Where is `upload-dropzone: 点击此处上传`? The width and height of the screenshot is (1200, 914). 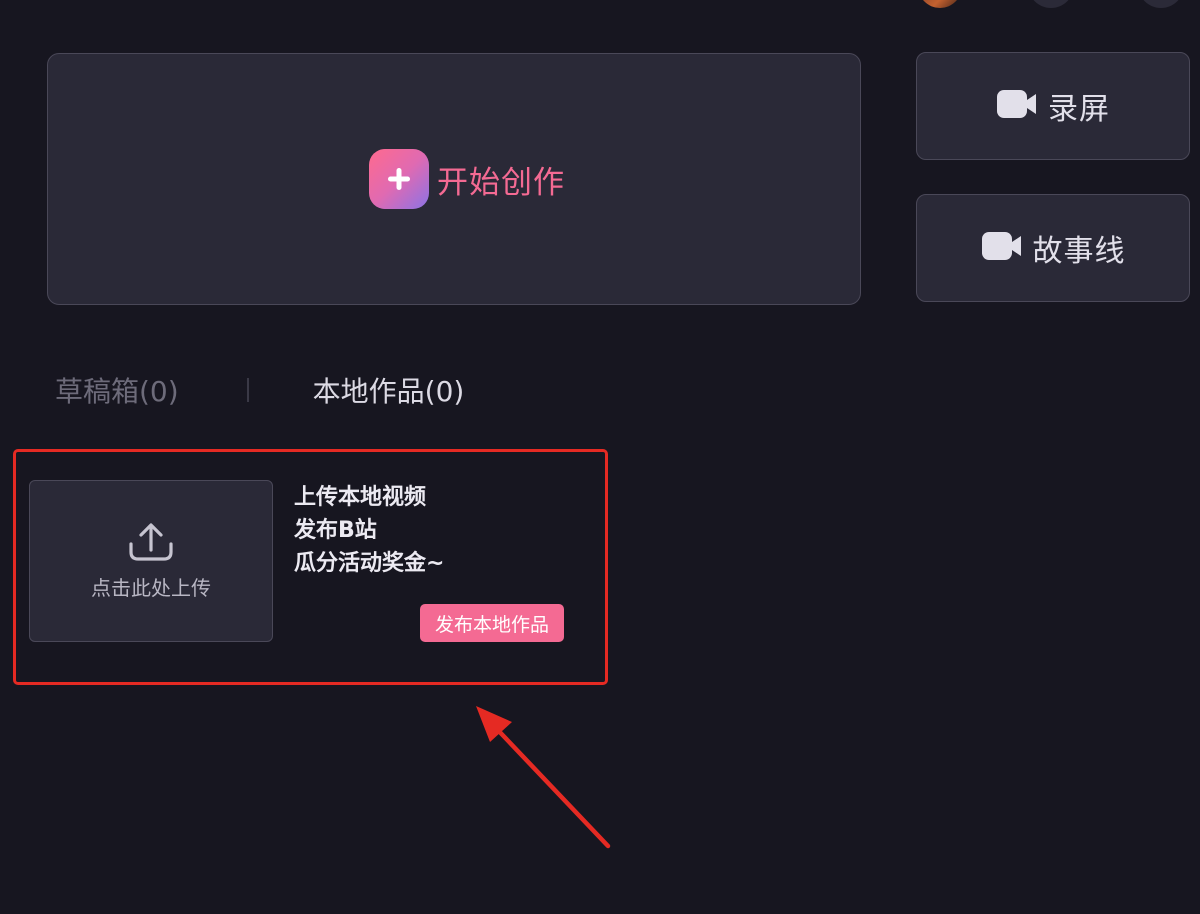 upload-dropzone: 点击此处上传 is located at coordinates (151, 561).